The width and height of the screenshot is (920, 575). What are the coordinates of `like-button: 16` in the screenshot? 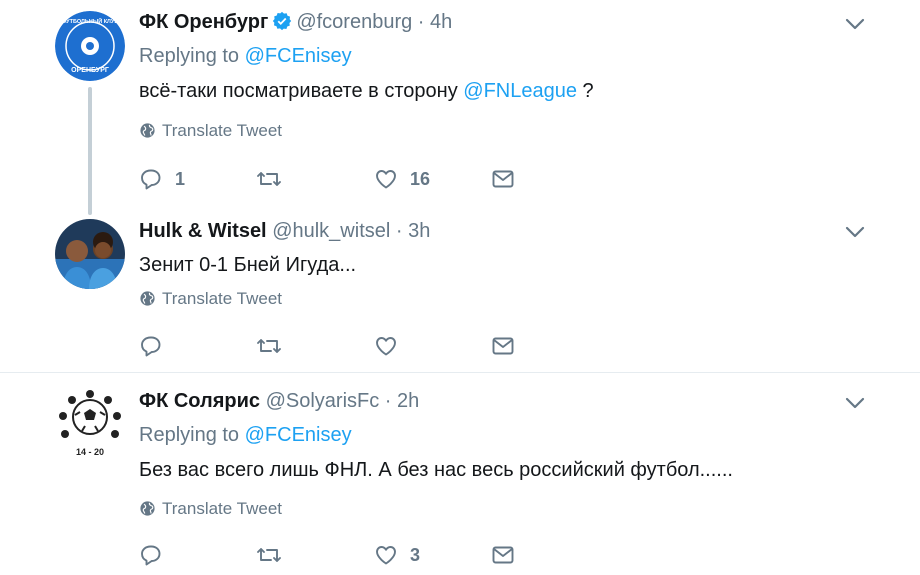 It's located at (402, 179).